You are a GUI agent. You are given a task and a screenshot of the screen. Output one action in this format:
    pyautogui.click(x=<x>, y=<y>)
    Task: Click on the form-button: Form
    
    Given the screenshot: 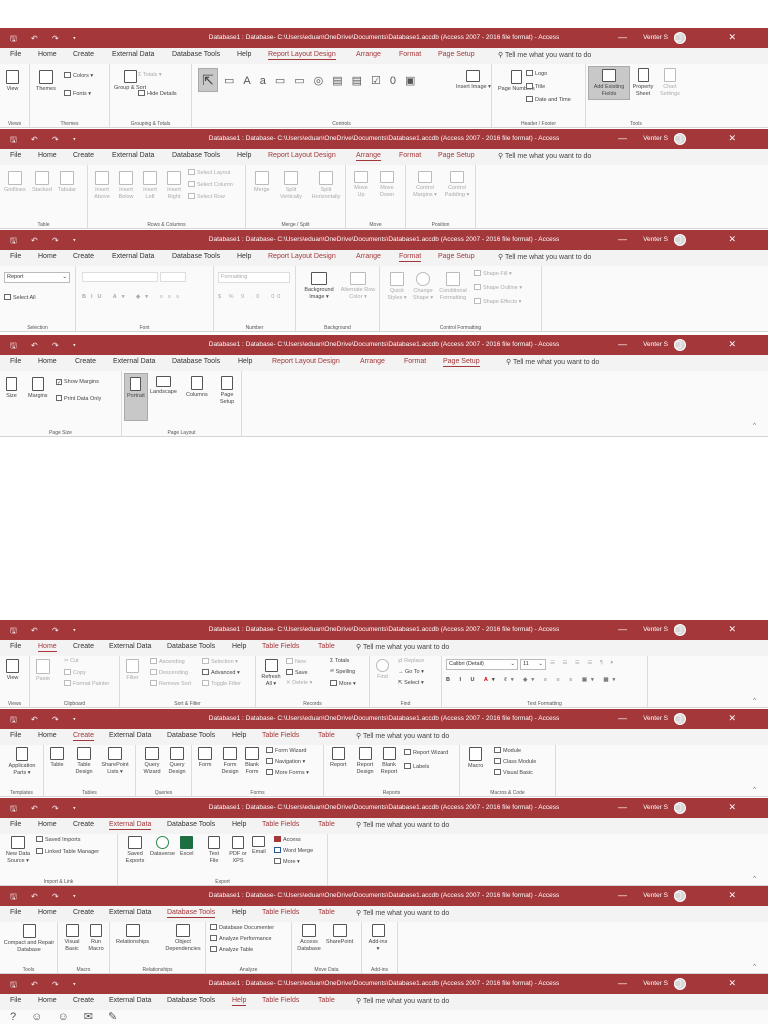 What is the action you would take?
    pyautogui.click(x=205, y=758)
    